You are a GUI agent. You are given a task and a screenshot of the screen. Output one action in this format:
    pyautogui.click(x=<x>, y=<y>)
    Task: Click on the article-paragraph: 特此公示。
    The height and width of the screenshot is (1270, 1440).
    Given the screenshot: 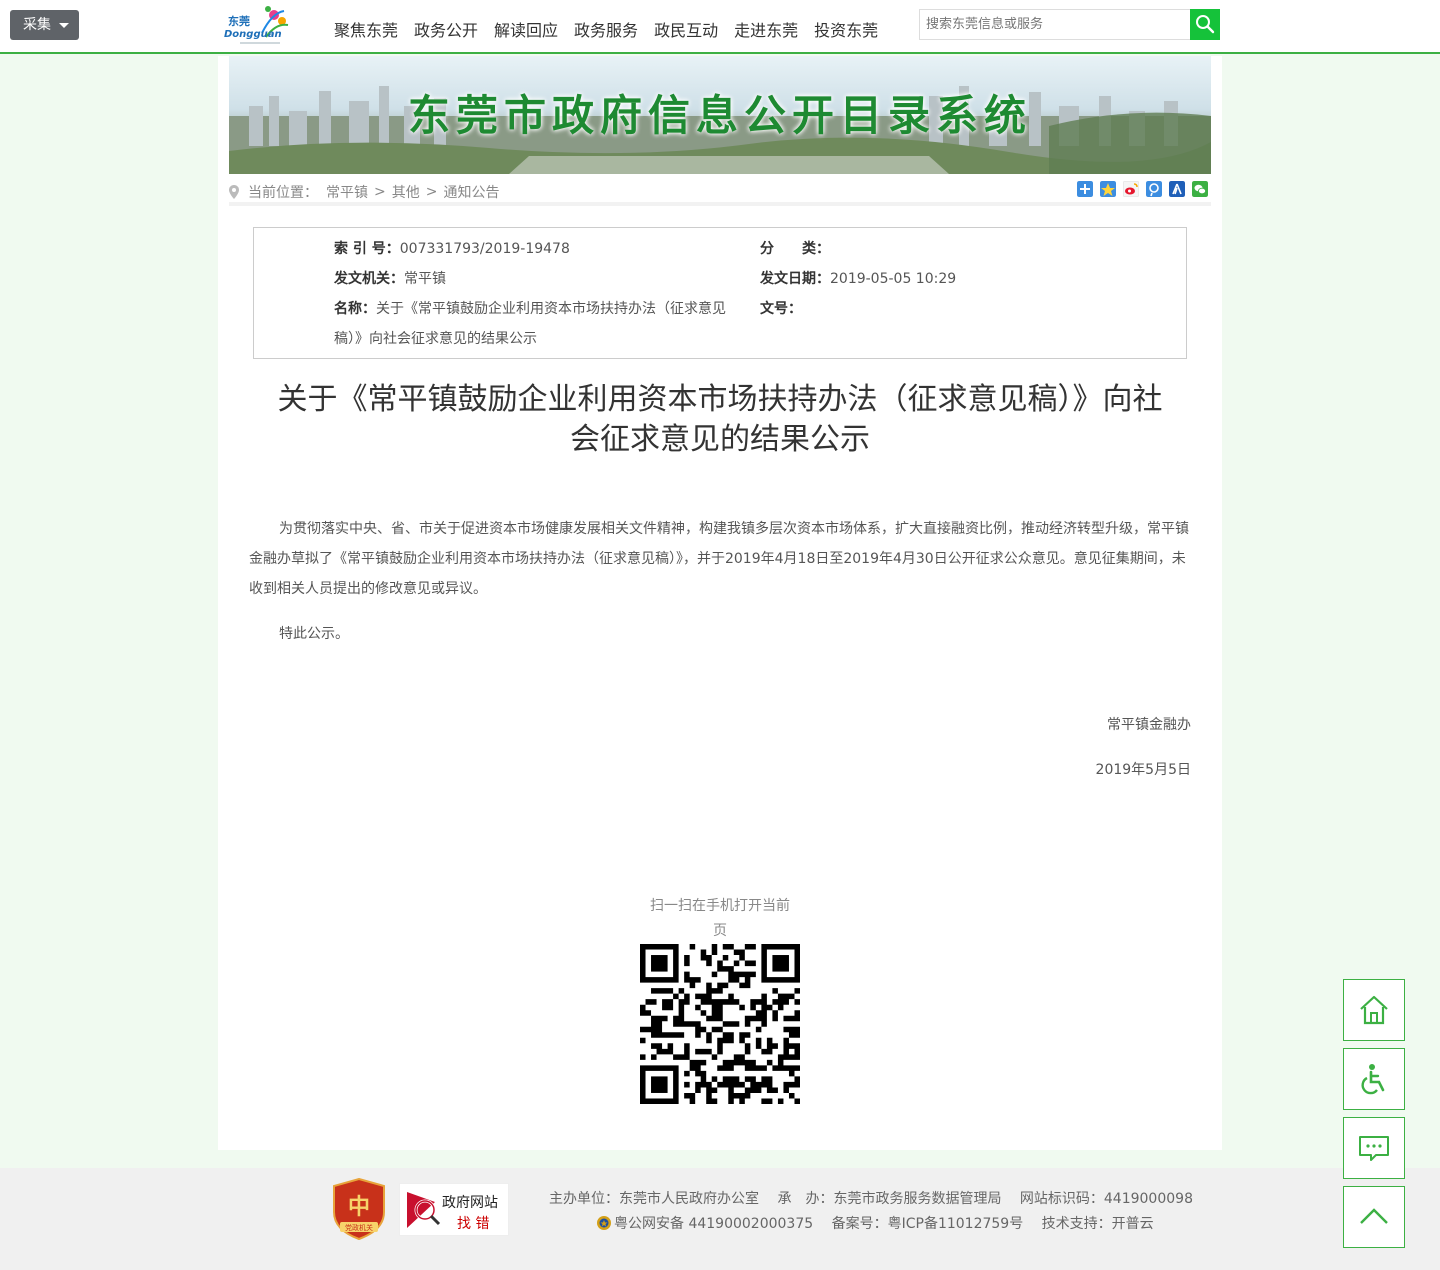 What is the action you would take?
    pyautogui.click(x=314, y=634)
    